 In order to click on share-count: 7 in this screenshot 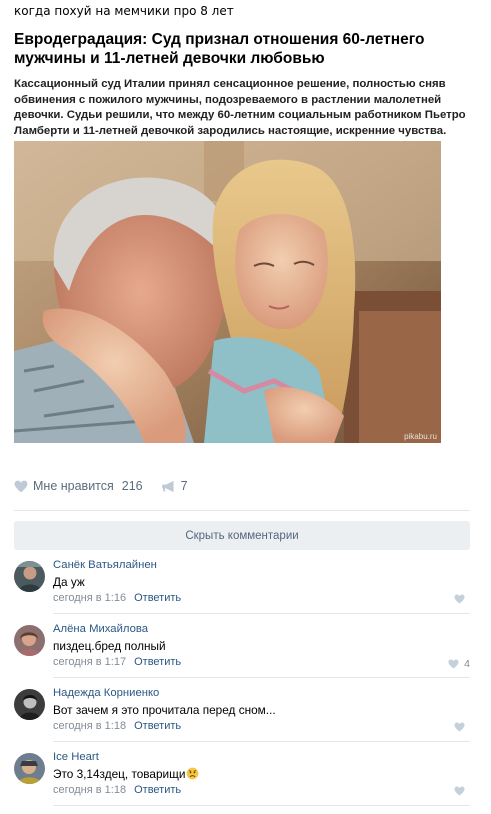, I will do `click(184, 486)`.